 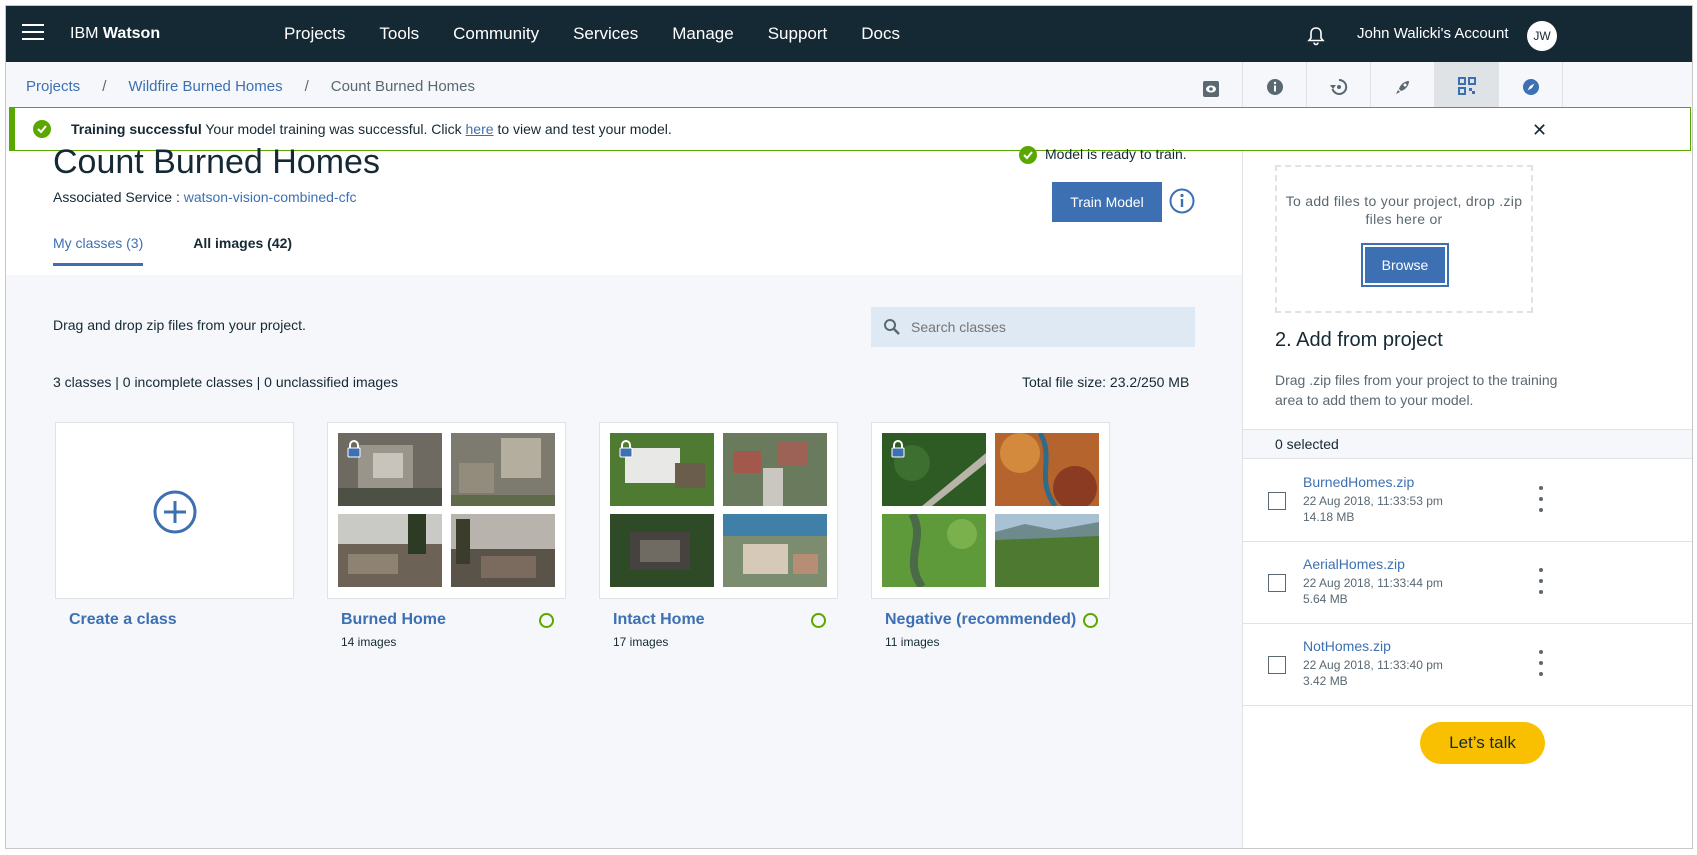 I want to click on file-size: 14.18 MB, so click(x=1329, y=517).